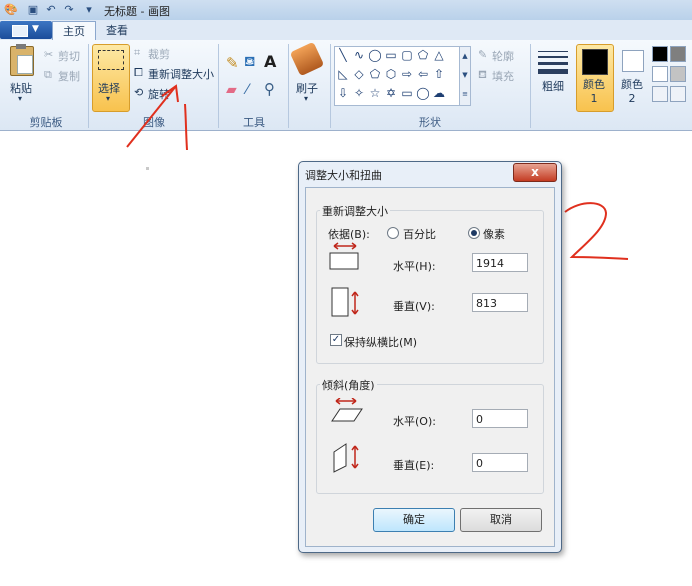  What do you see at coordinates (501, 520) in the screenshot?
I see `cancel-button: 取消` at bounding box center [501, 520].